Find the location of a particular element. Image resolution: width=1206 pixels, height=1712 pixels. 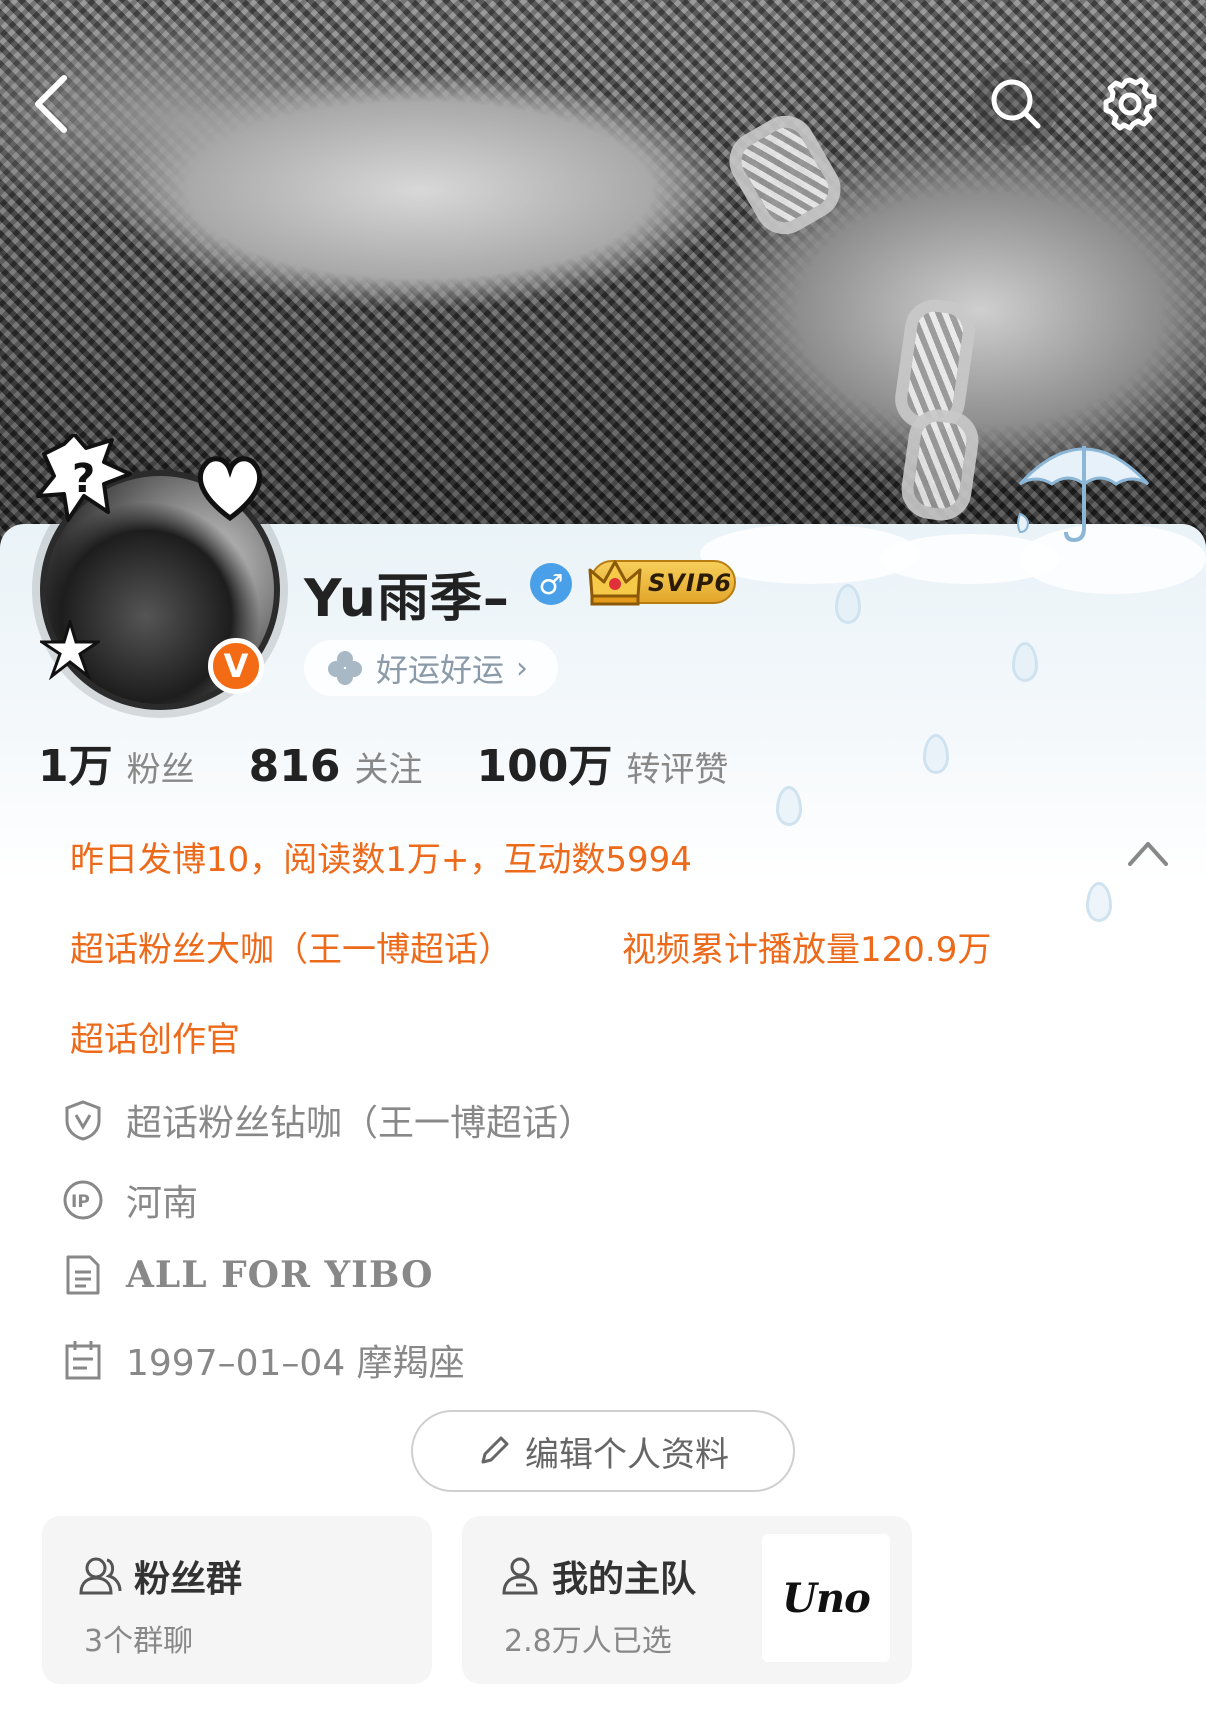

yesterday-stats: 昨日发博10，阅读数1万+，互动数5994 is located at coordinates (381, 856).